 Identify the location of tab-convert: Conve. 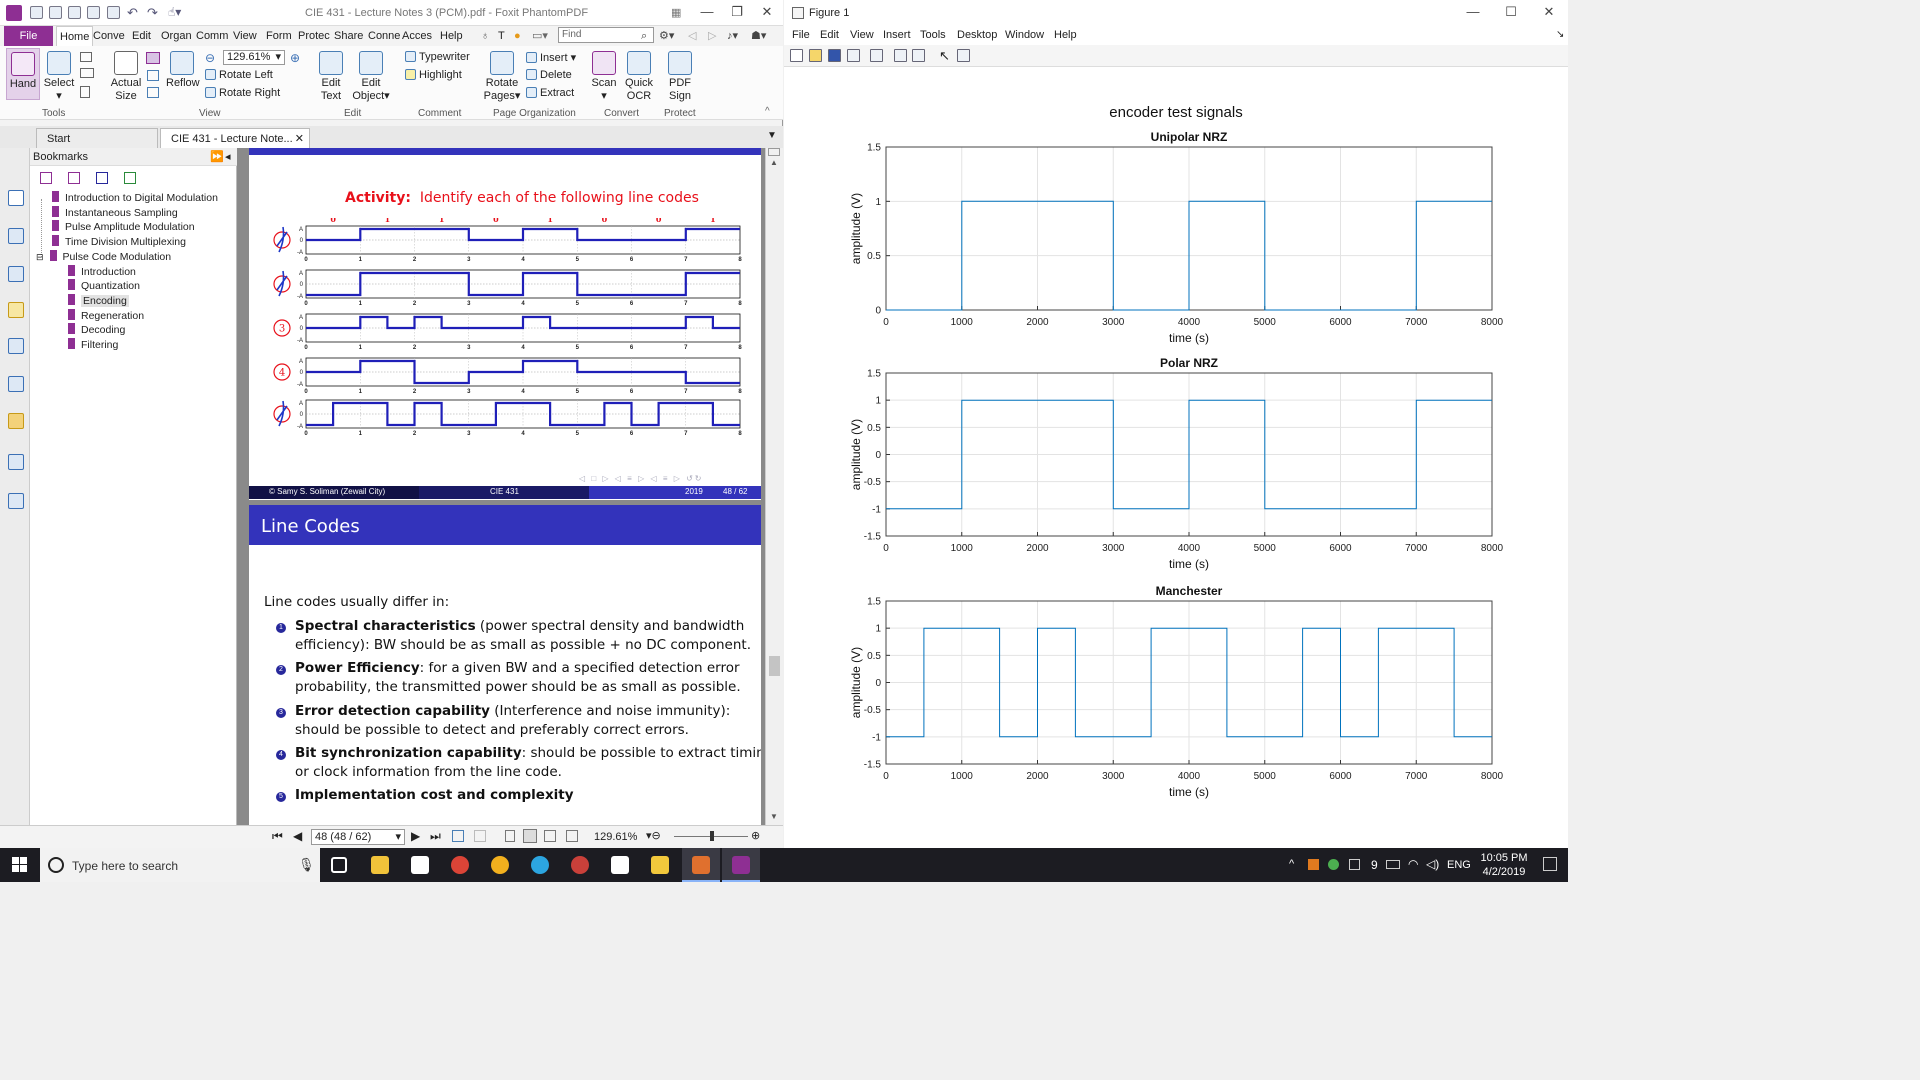
(109, 36).